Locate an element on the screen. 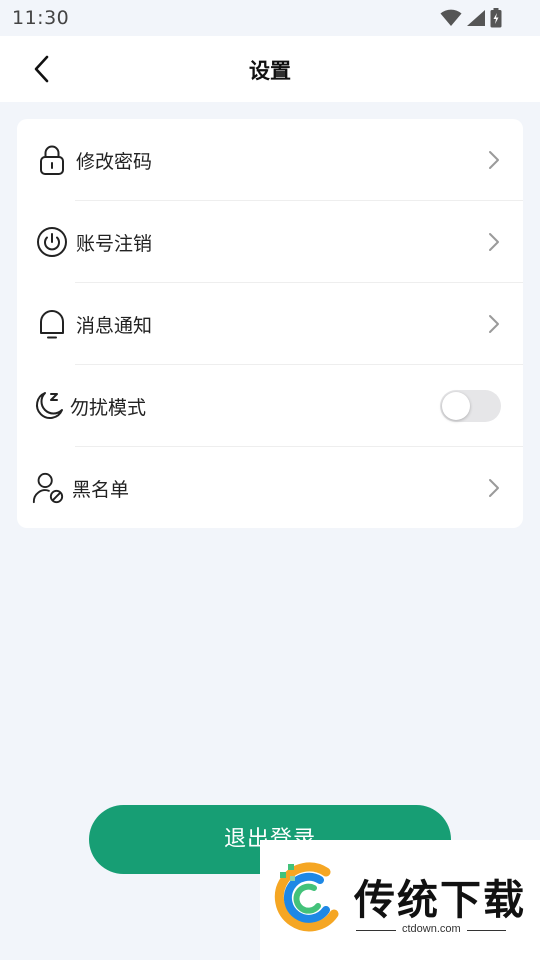 This screenshot has width=540, height=960. status-time: 11:30 is located at coordinates (41, 18).